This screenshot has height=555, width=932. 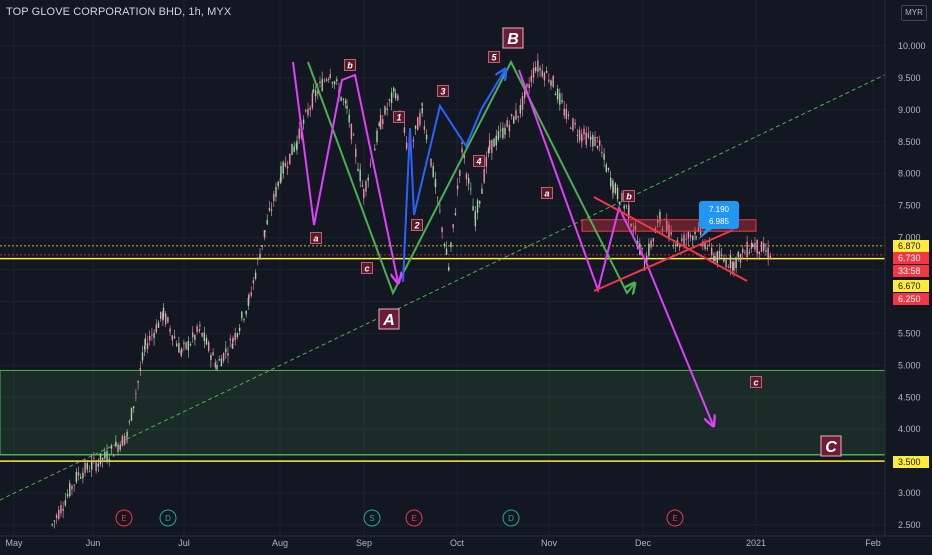 I want to click on price-tick-label: 9.500, so click(x=909, y=78).